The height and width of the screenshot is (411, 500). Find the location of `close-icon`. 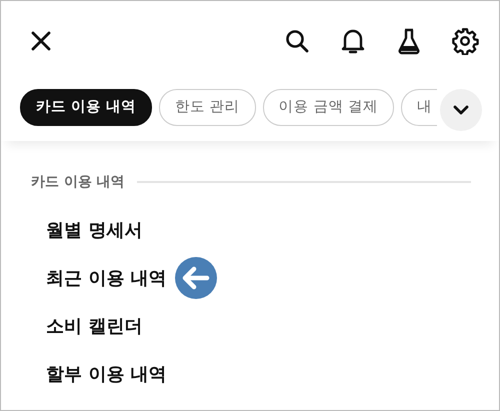

close-icon is located at coordinates (41, 41).